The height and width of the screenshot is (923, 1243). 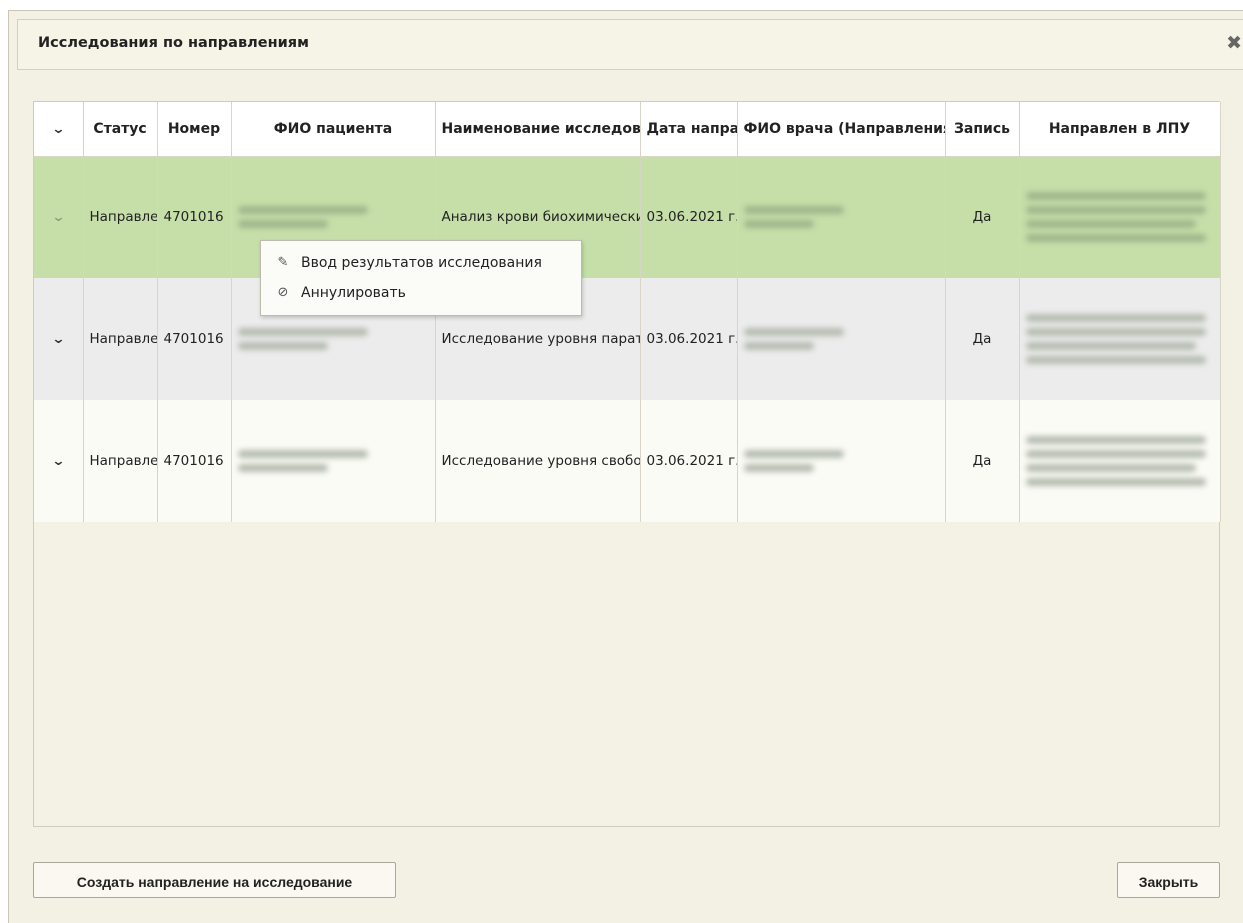 What do you see at coordinates (333, 461) in the screenshot?
I see `patient-cell` at bounding box center [333, 461].